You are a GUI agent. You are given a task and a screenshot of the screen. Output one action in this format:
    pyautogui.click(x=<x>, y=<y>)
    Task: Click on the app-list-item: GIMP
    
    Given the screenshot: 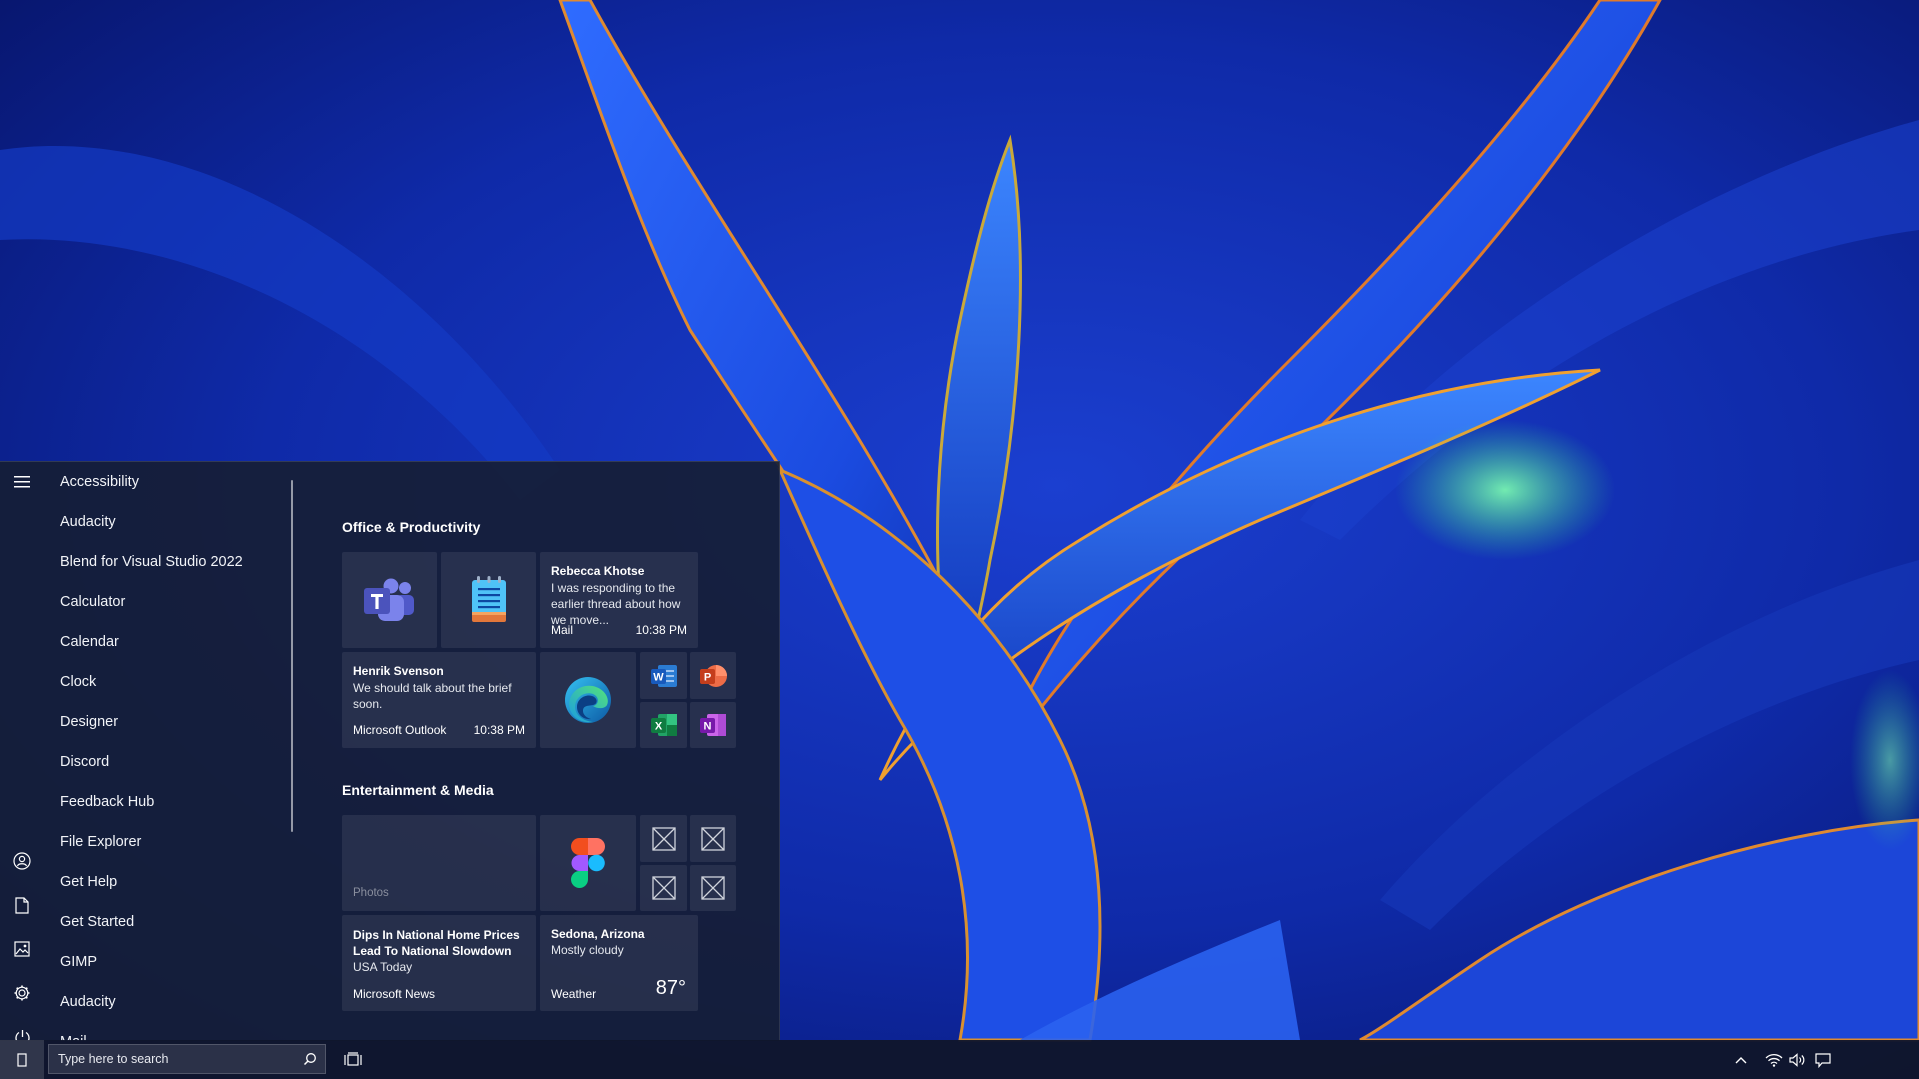 What is the action you would take?
    pyautogui.click(x=78, y=962)
    